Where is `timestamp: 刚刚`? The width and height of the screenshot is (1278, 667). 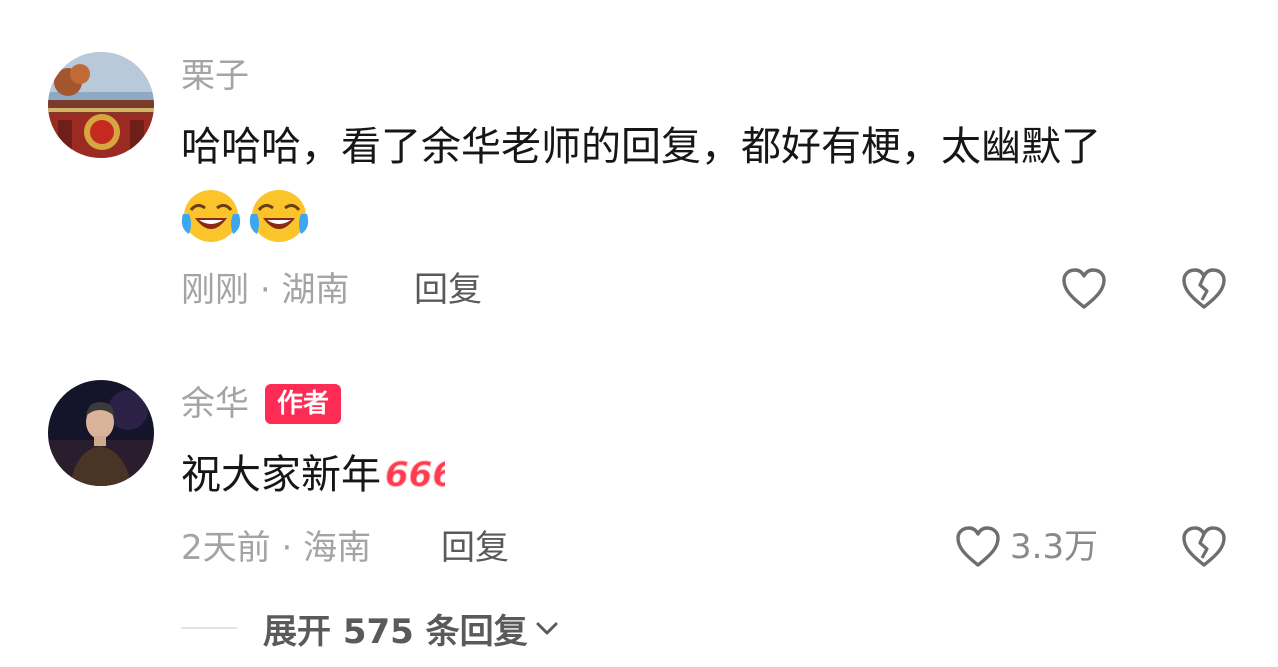
timestamp: 刚刚 is located at coordinates (215, 290).